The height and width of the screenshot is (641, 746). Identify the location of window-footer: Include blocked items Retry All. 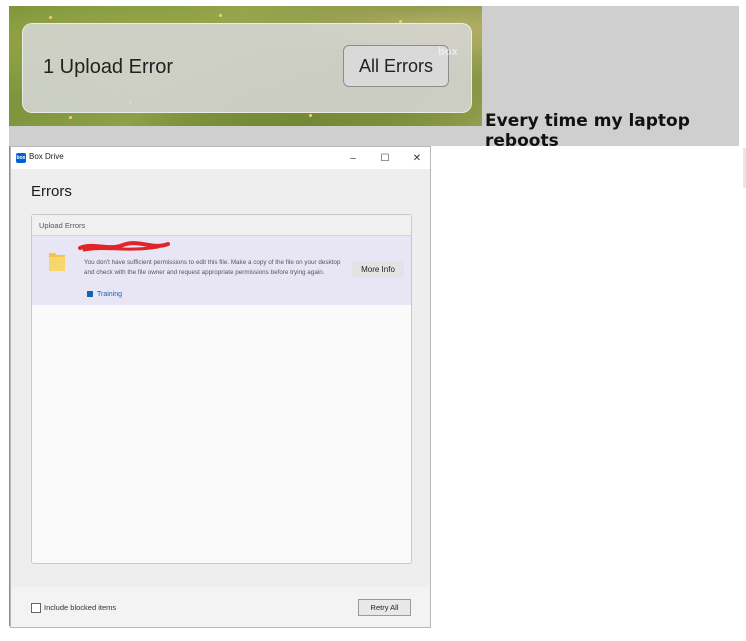
(220, 607).